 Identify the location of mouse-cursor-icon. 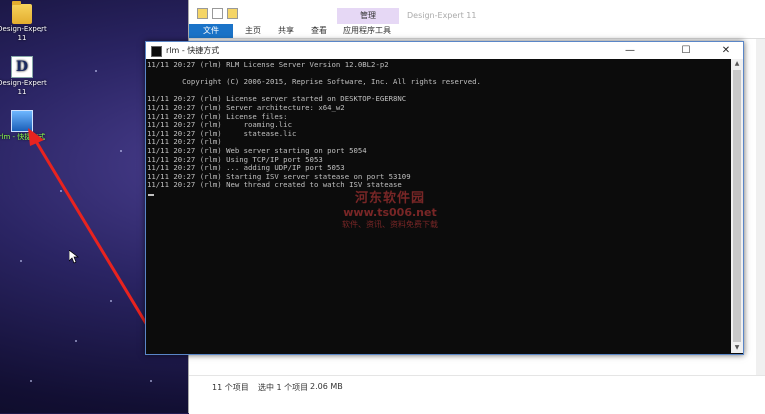
(74, 257).